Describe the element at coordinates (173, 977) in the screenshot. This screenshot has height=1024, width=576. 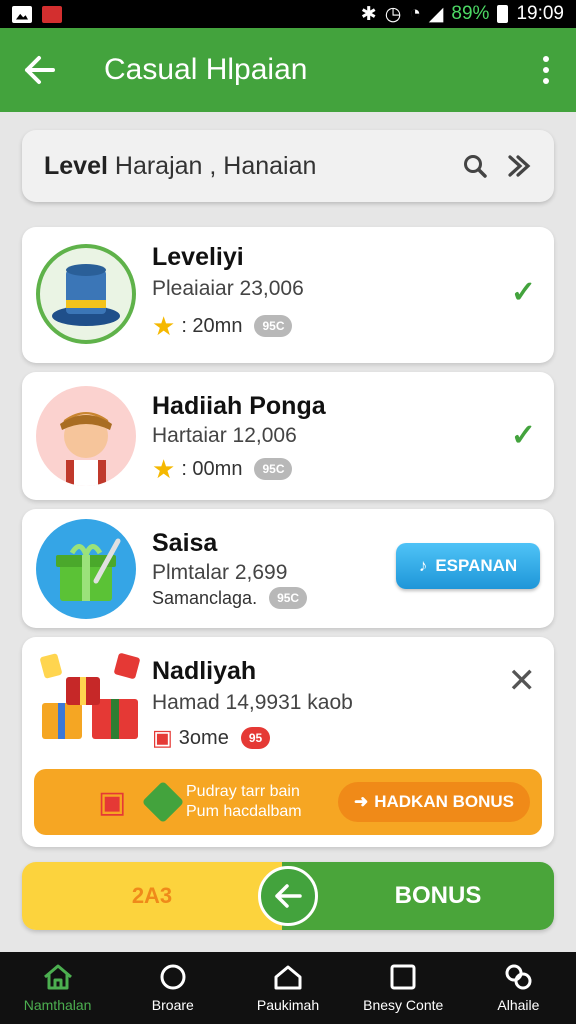
I see `circle-icon` at that location.